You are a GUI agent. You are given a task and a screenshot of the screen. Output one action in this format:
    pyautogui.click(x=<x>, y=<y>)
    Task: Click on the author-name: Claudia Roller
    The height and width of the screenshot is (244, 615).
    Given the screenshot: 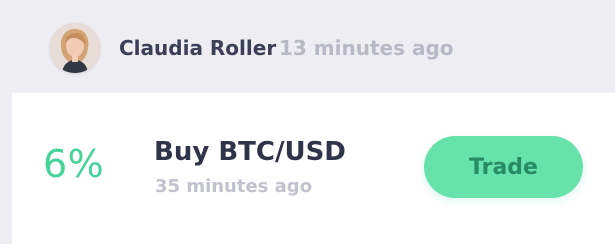 What is the action you would take?
    pyautogui.click(x=197, y=48)
    